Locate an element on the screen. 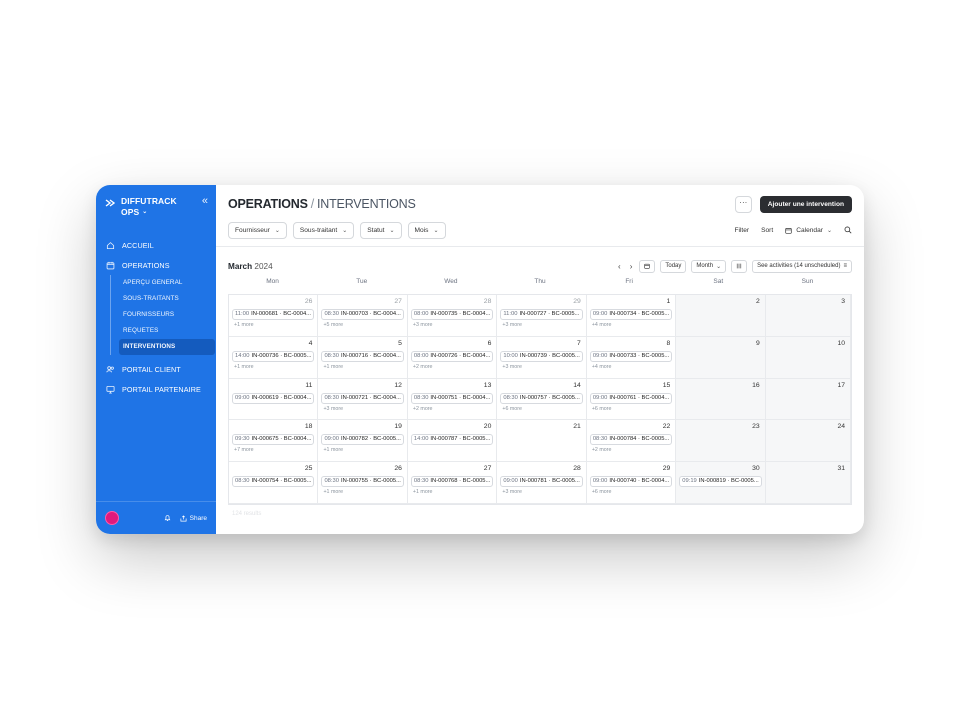 This screenshot has height=720, width=960. day-cell: 9 is located at coordinates (721, 357).